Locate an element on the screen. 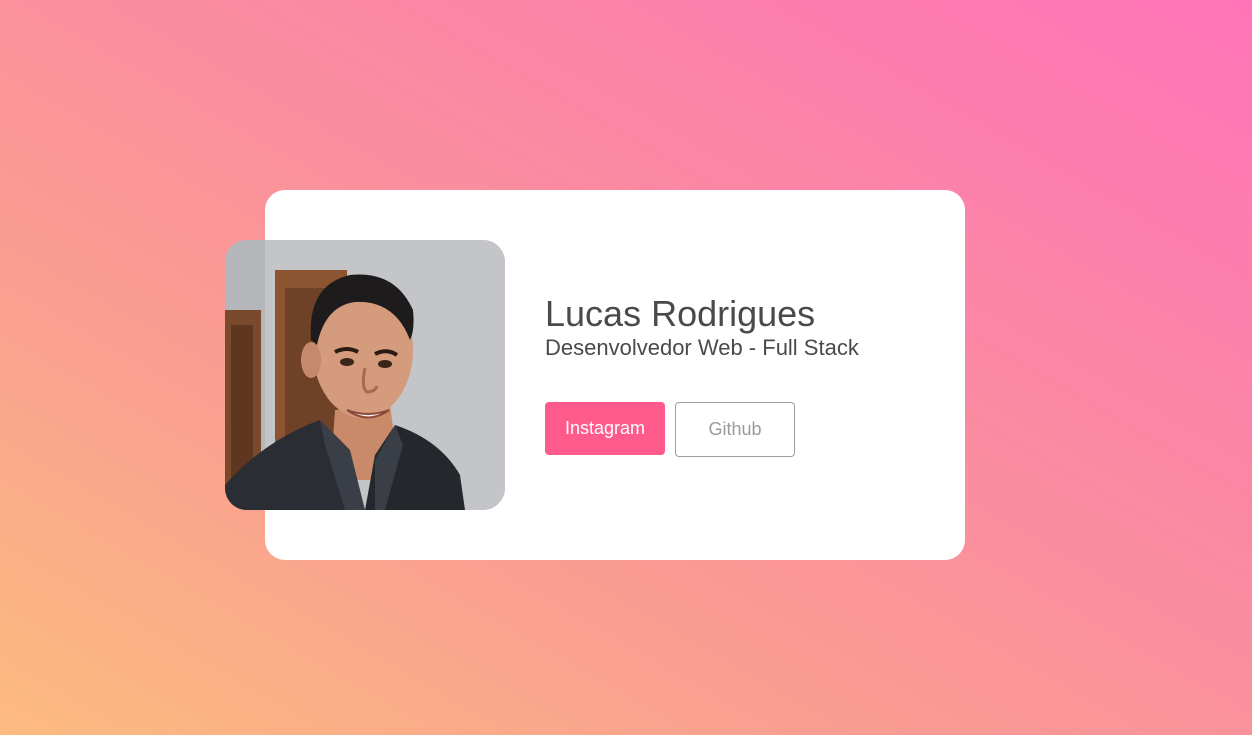 The height and width of the screenshot is (735, 1252). social-buttons: Instagram Github is located at coordinates (670, 429).